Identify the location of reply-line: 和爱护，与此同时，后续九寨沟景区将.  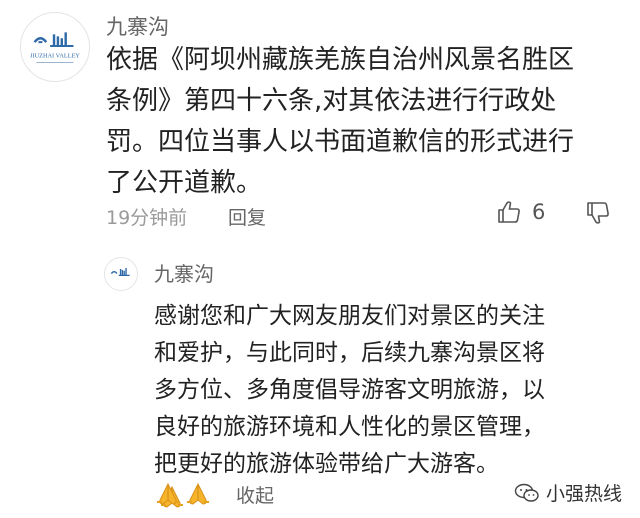
(349, 353).